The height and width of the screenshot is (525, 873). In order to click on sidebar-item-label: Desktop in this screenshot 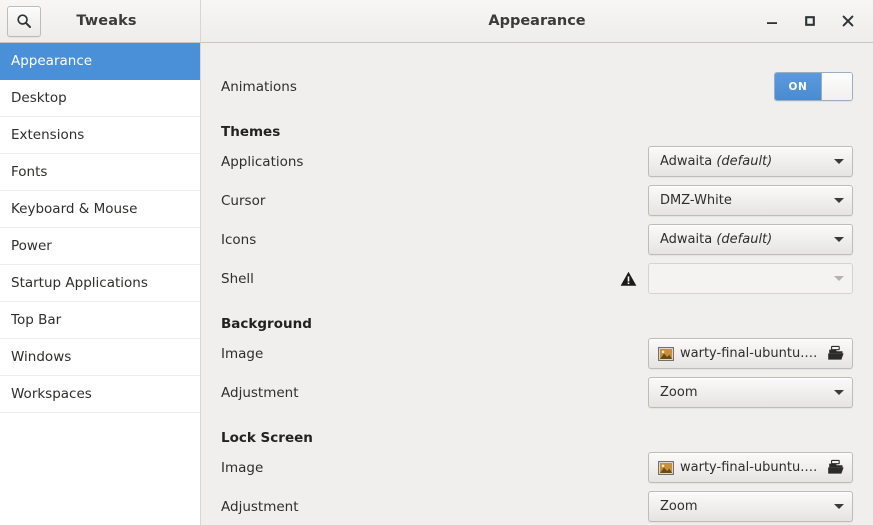, I will do `click(39, 98)`.